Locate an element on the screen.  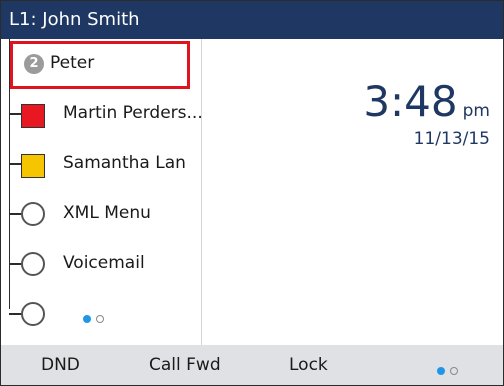
softkey-page-indicator is located at coordinates (450, 370).